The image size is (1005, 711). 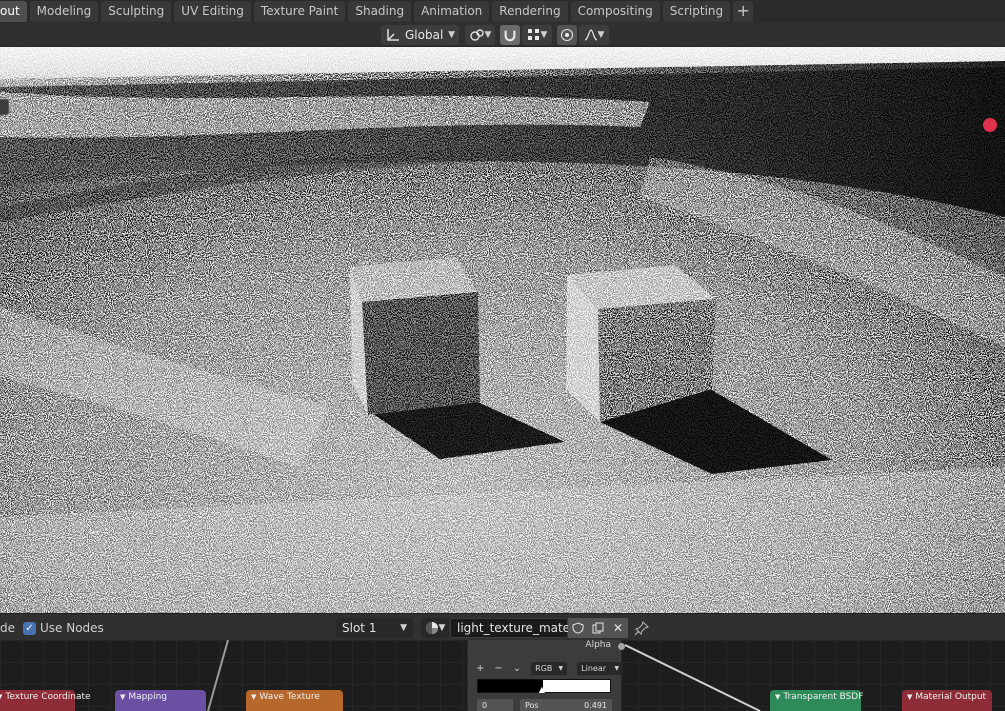 I want to click on material-sphere-icon, so click(x=431, y=628).